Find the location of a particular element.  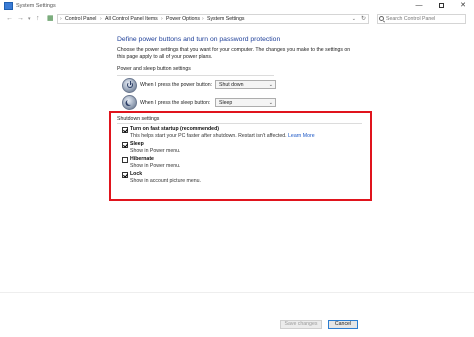

power-section-label: Power and sleep button settings is located at coordinates (154, 69).